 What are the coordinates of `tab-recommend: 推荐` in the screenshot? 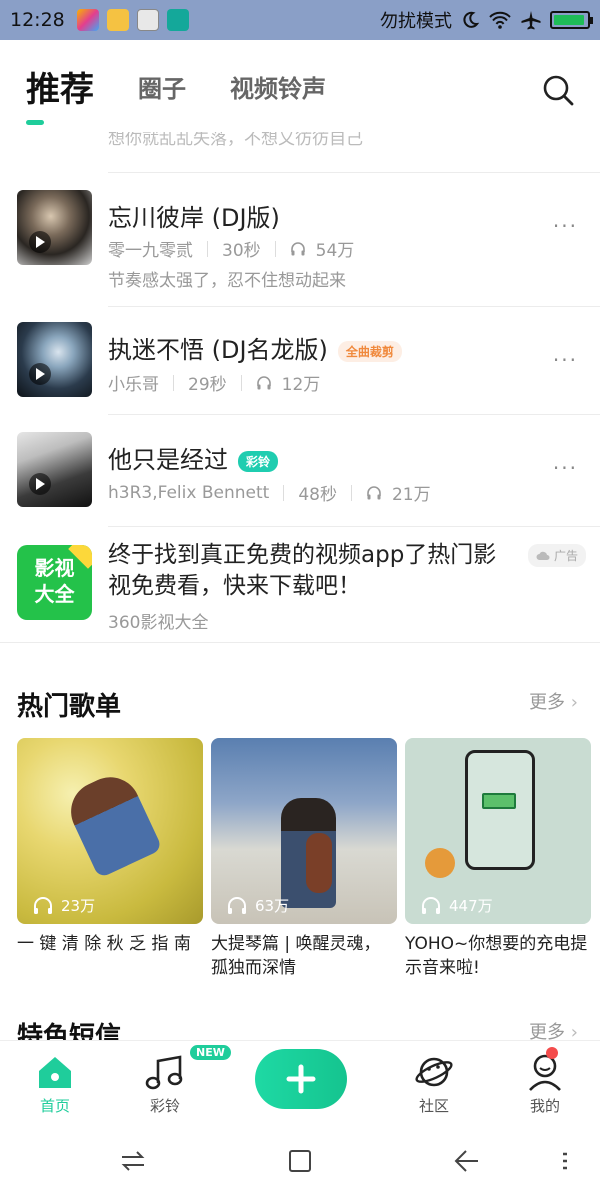 It's located at (60, 86).